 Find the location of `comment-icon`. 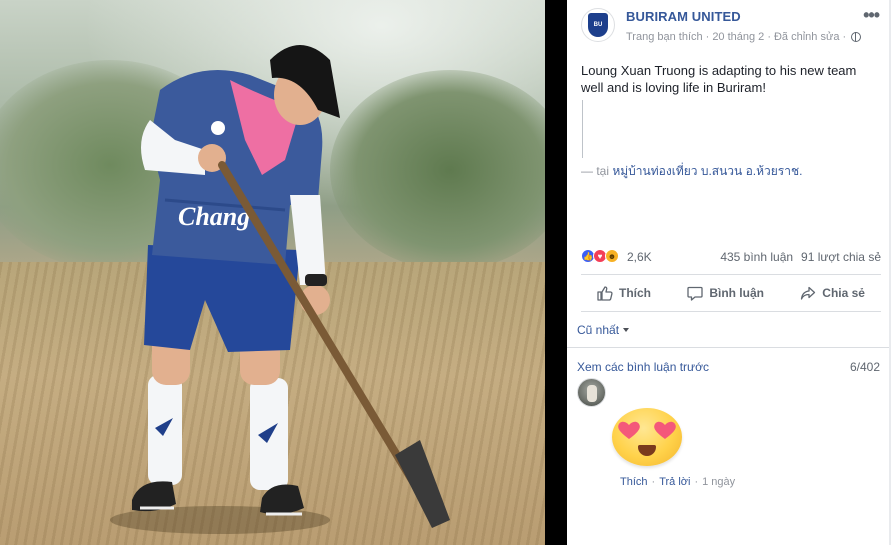

comment-icon is located at coordinates (695, 293).